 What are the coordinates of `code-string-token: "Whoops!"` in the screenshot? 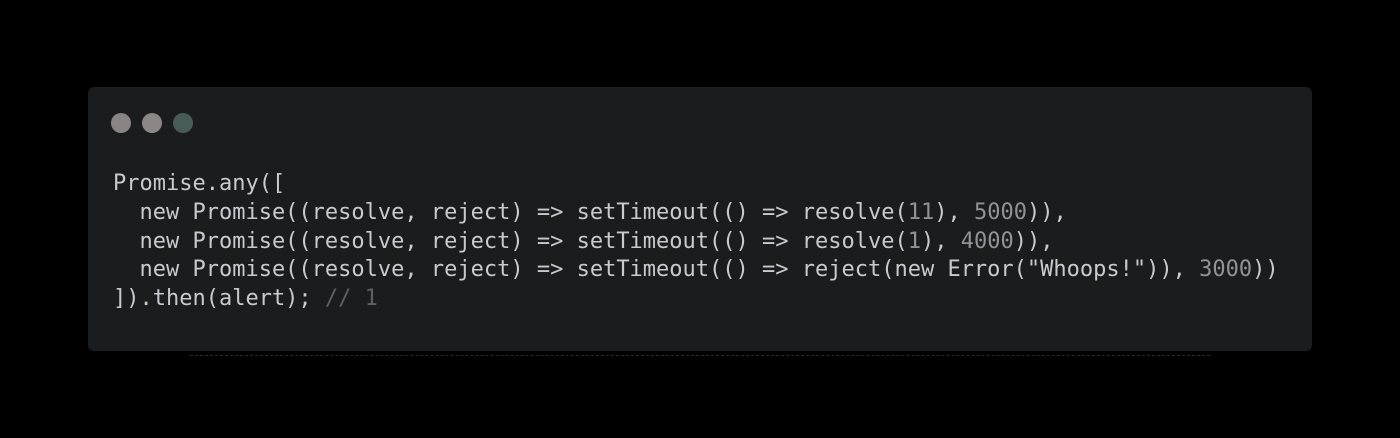 It's located at (1086, 270).